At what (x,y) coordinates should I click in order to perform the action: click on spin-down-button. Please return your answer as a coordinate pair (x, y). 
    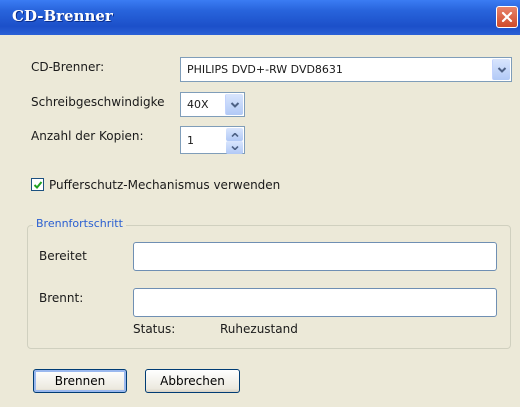
    Looking at the image, I should click on (234, 147).